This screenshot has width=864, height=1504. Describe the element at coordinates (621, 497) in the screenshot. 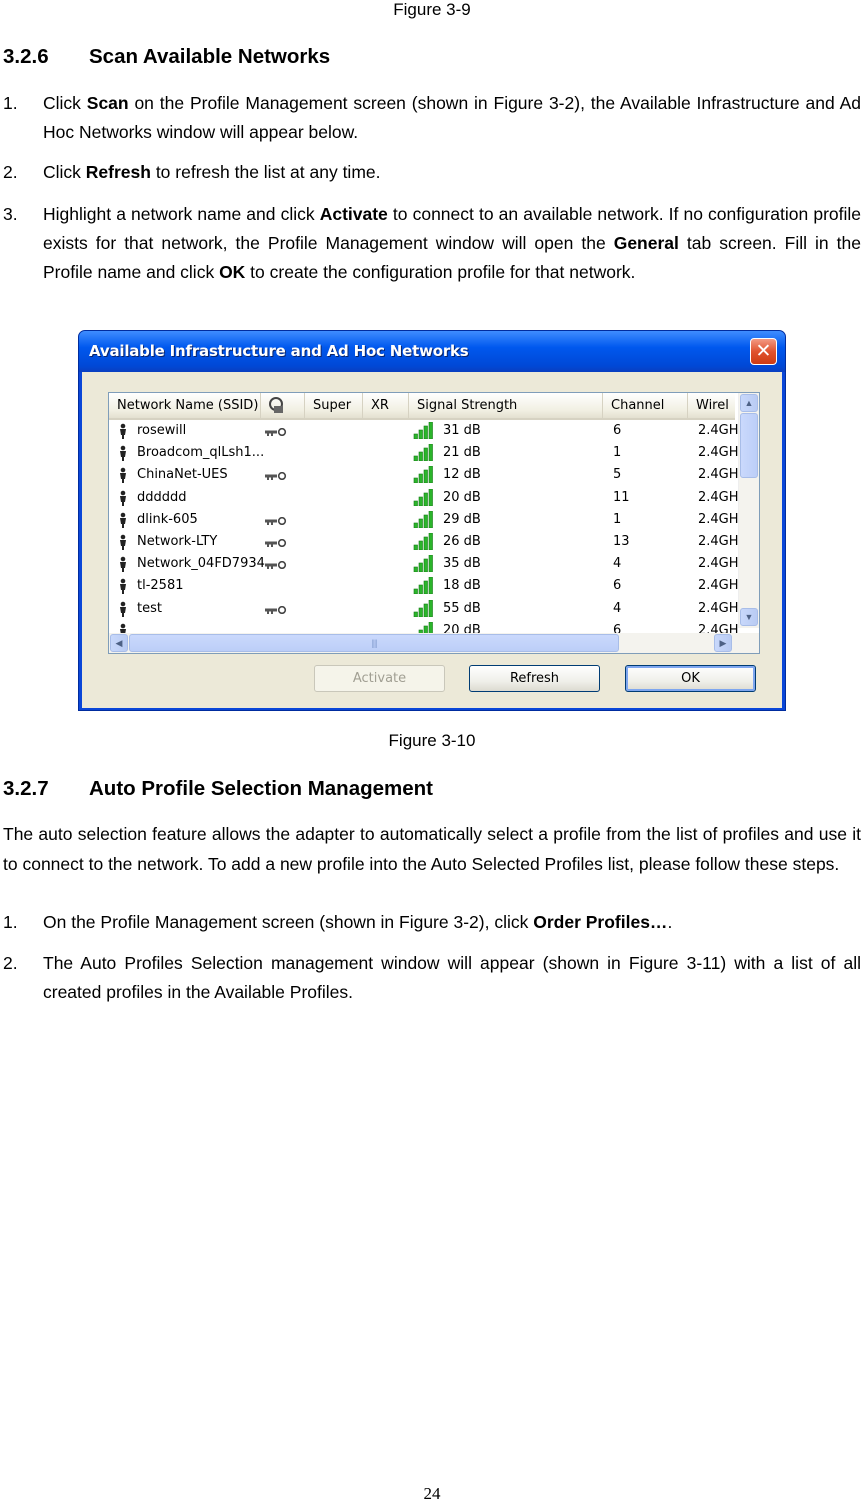

I see `channel-label: 11` at that location.